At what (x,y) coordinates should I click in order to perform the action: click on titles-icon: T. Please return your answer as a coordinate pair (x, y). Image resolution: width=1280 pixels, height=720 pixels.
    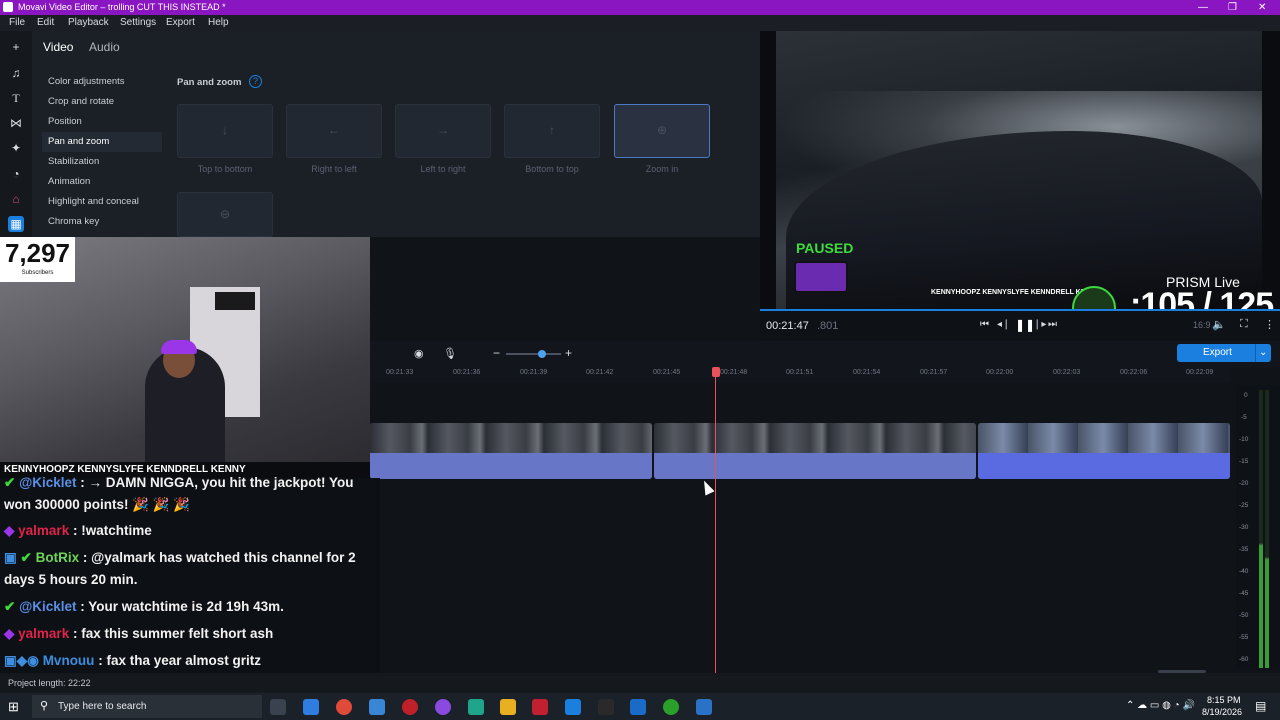
    Looking at the image, I should click on (16, 98).